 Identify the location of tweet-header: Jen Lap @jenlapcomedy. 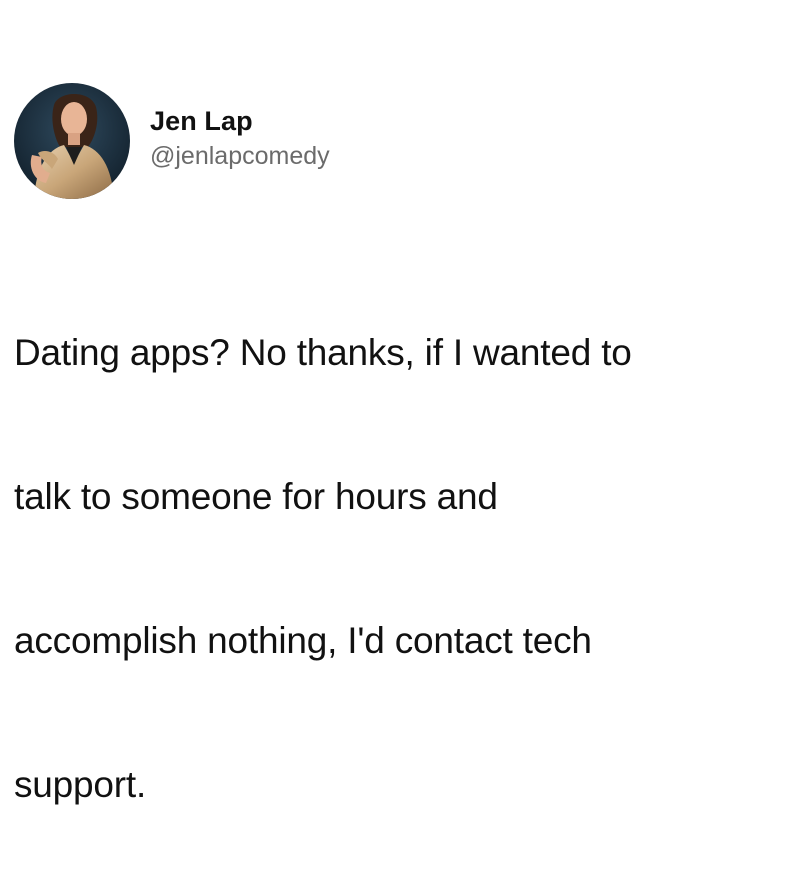
(172, 141).